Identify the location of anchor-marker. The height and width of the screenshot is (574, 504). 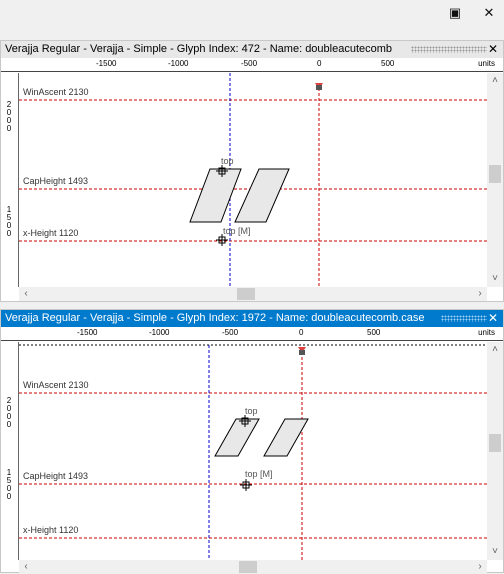
(246, 485).